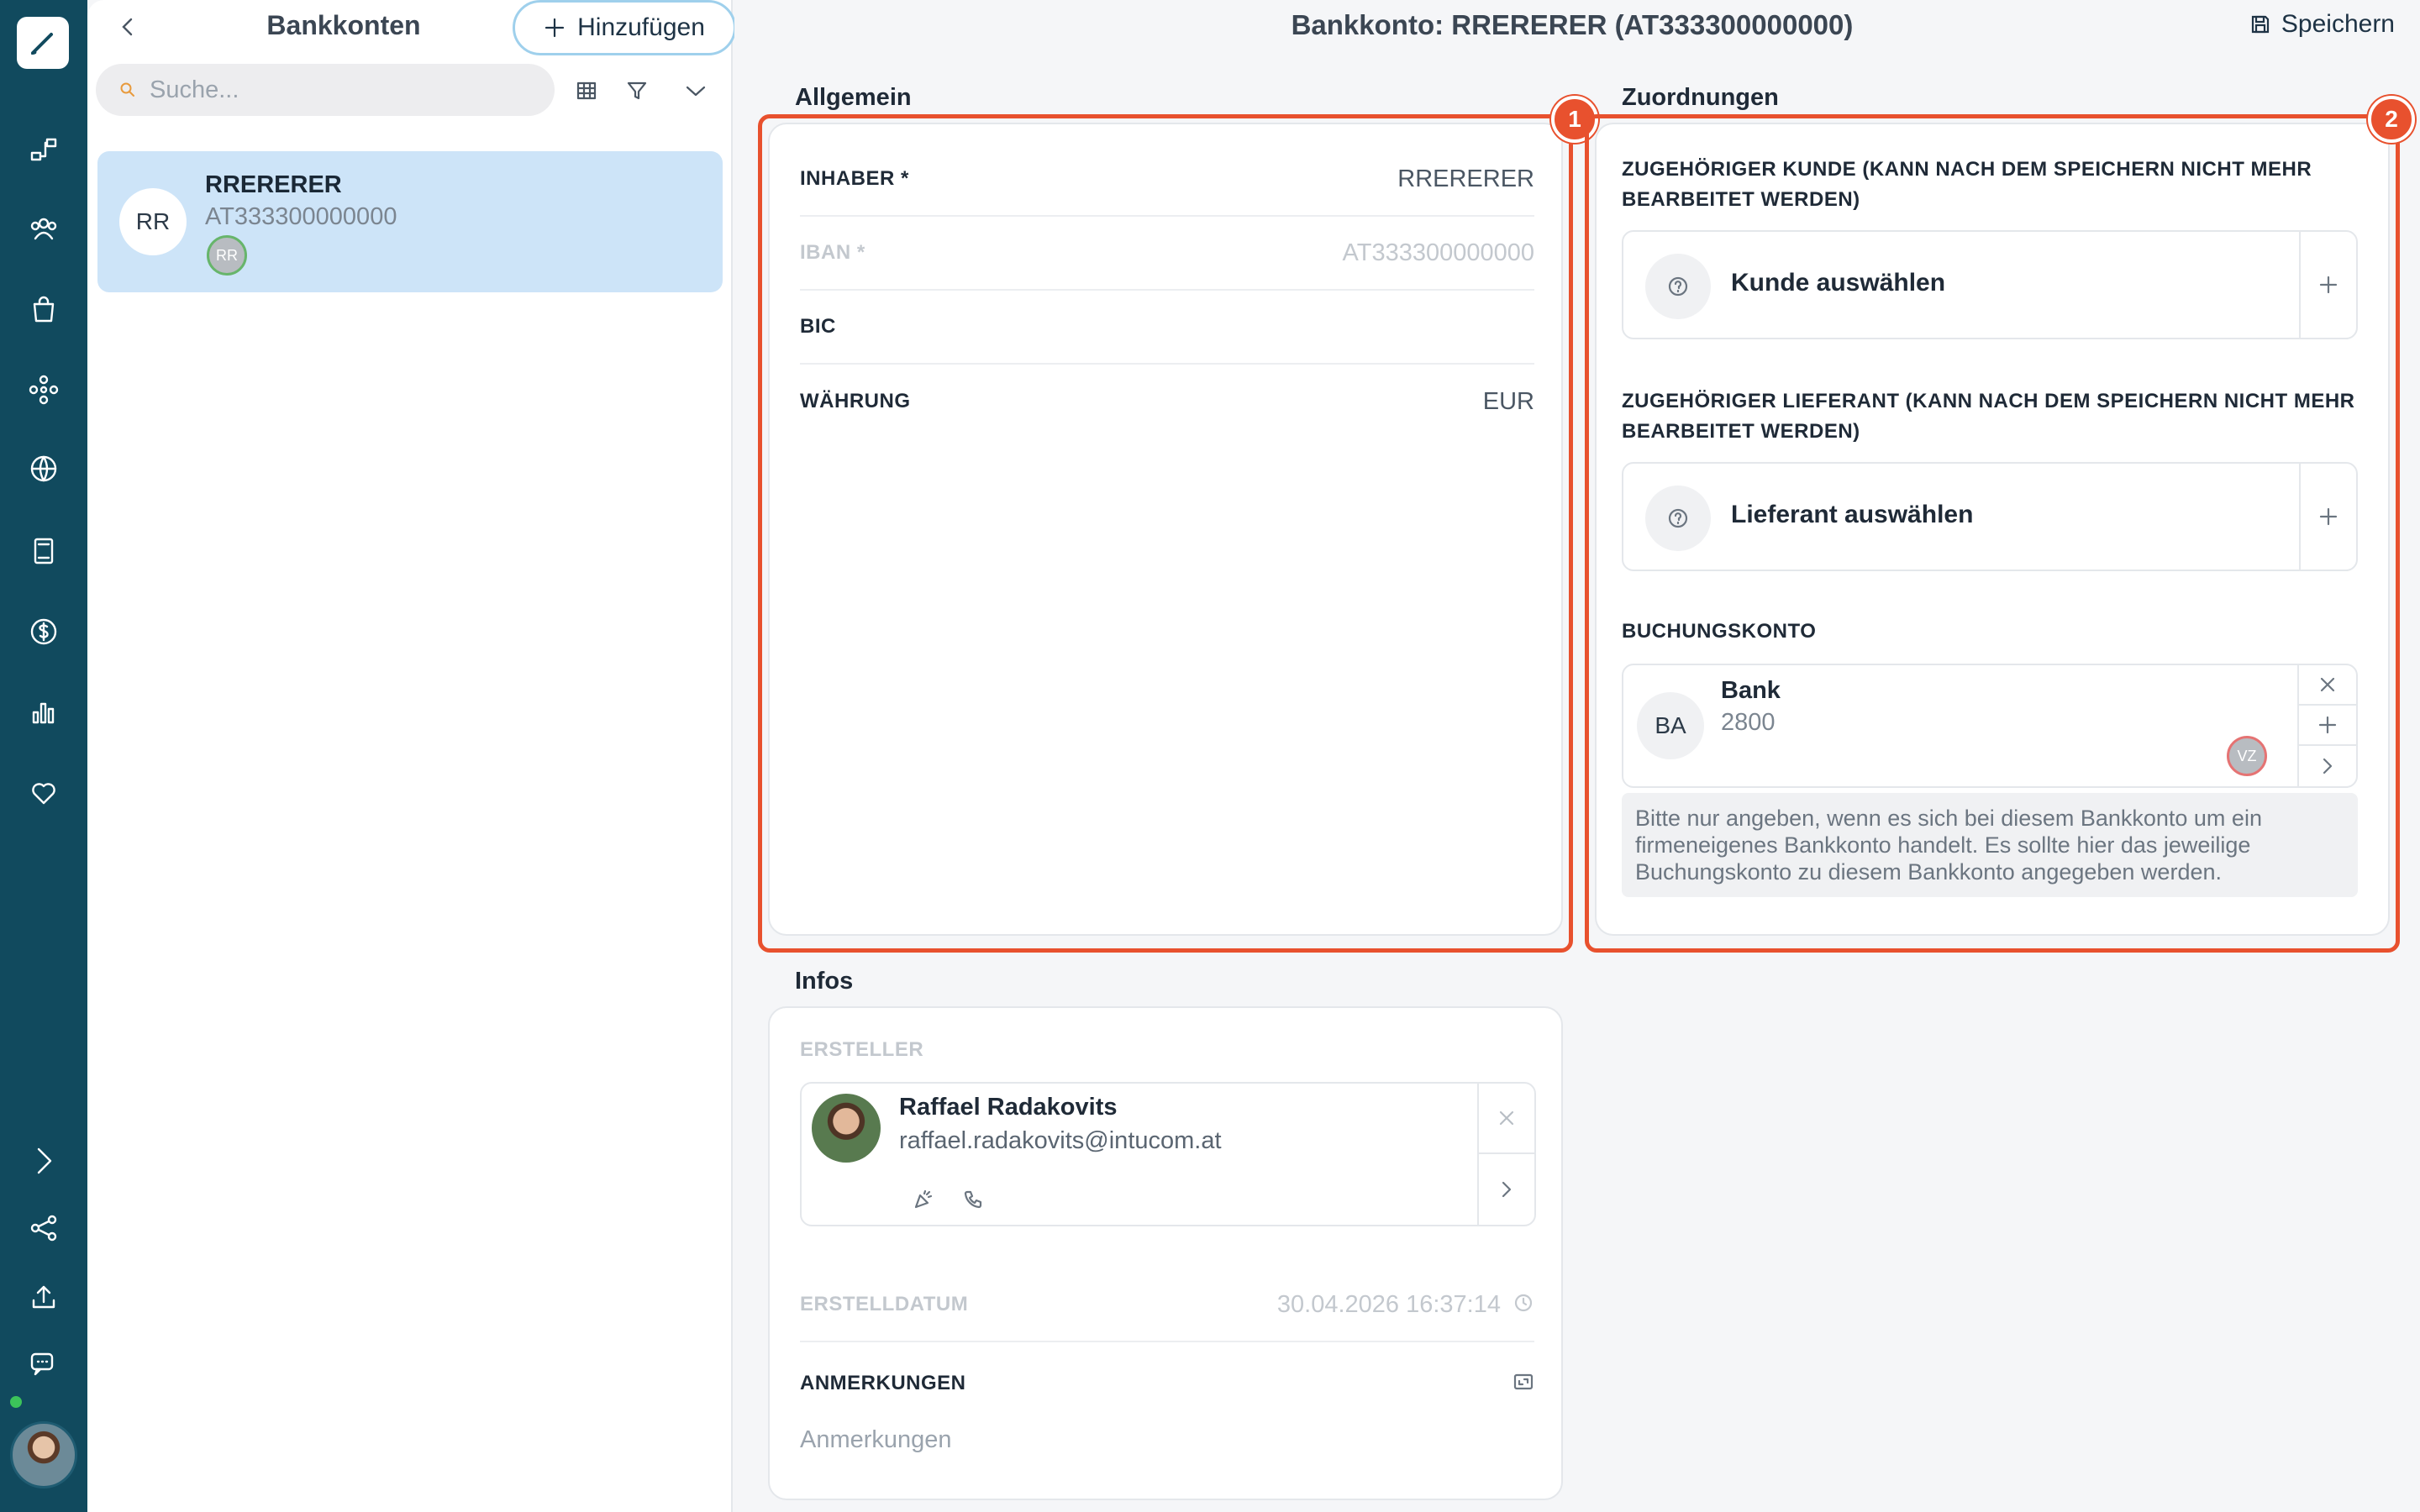 This screenshot has height=1512, width=2420. I want to click on bar-chart-icon, so click(44, 712).